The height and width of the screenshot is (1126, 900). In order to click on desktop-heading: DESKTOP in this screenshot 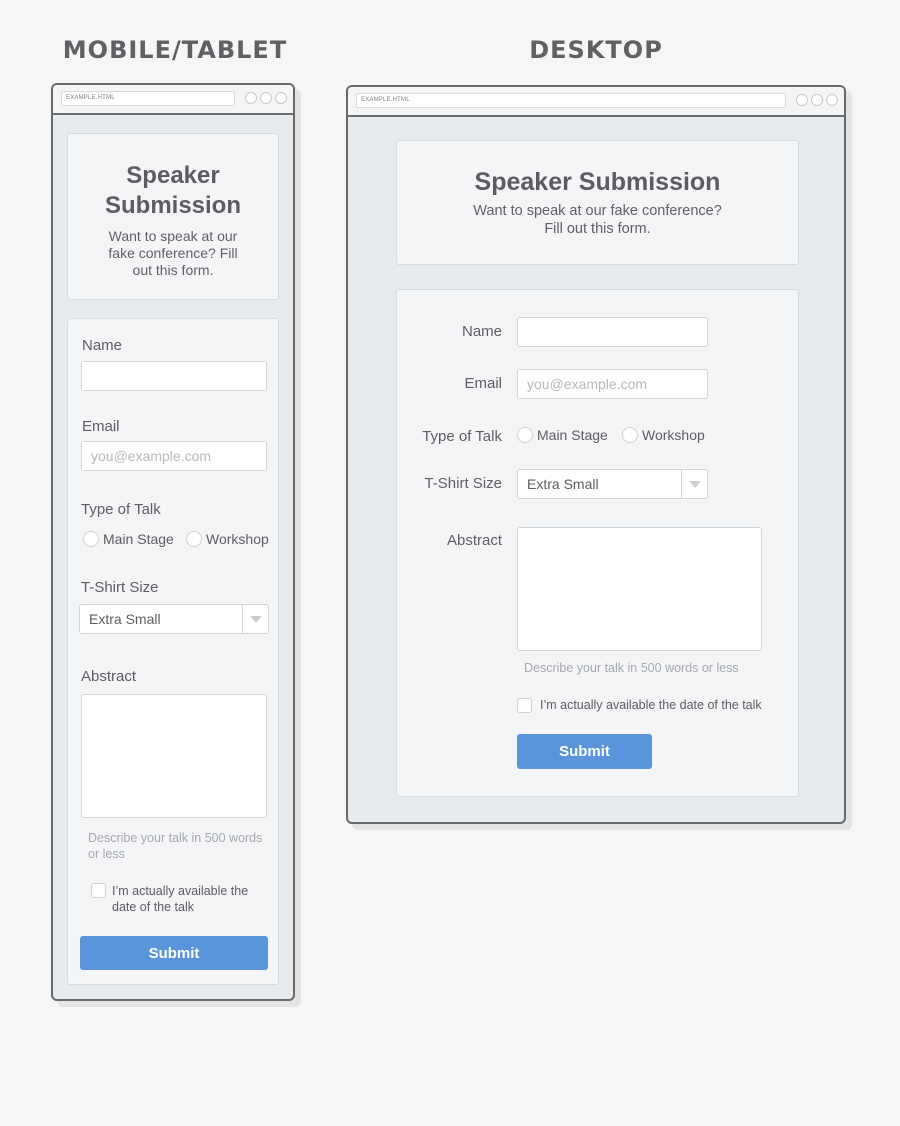, I will do `click(596, 50)`.